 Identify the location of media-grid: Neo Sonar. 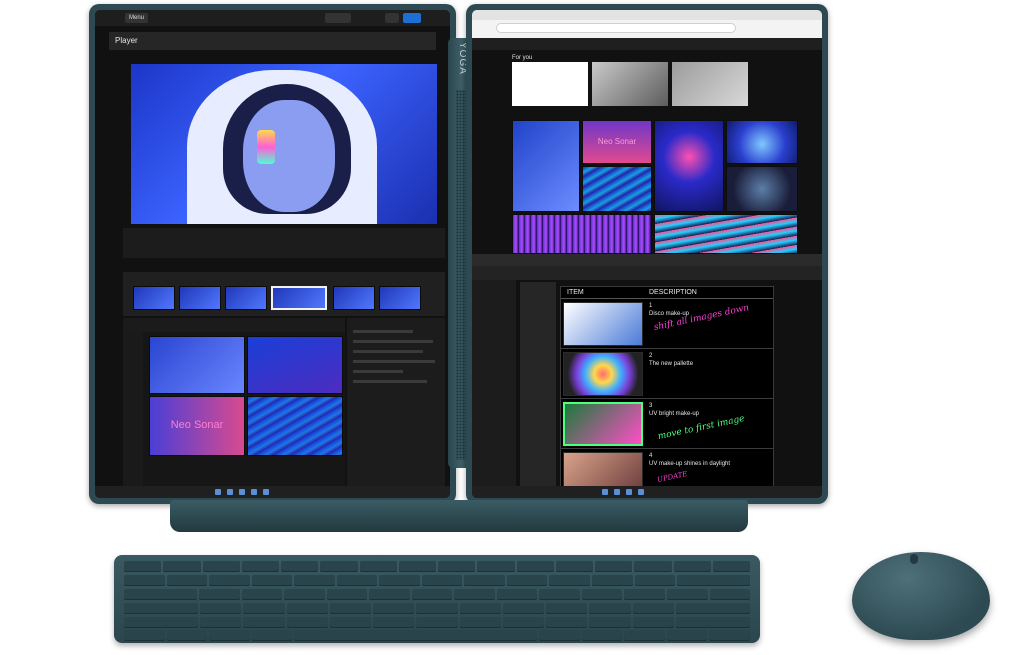
(244, 410).